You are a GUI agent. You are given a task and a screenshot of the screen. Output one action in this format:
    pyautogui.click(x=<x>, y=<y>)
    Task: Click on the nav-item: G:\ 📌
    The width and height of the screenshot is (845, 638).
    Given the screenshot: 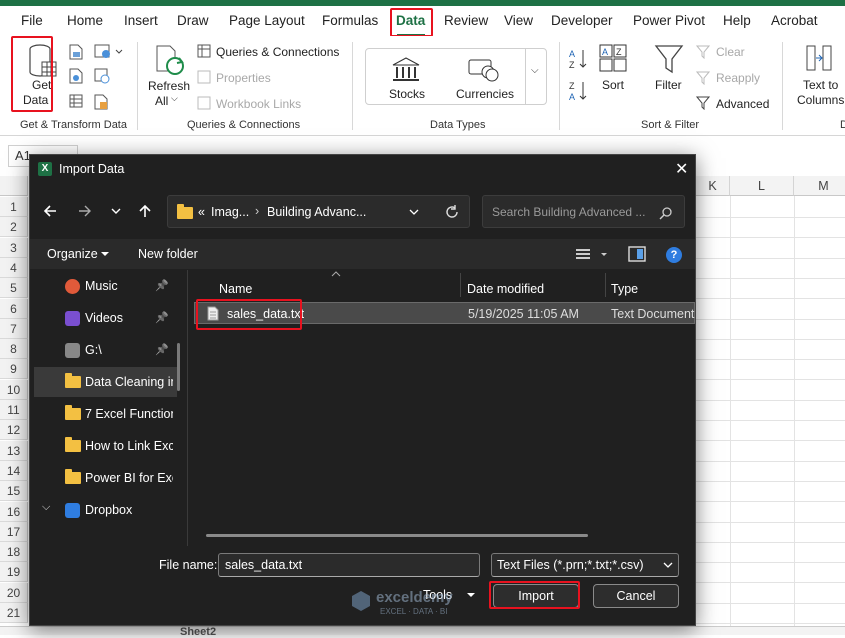 What is the action you would take?
    pyautogui.click(x=105, y=350)
    